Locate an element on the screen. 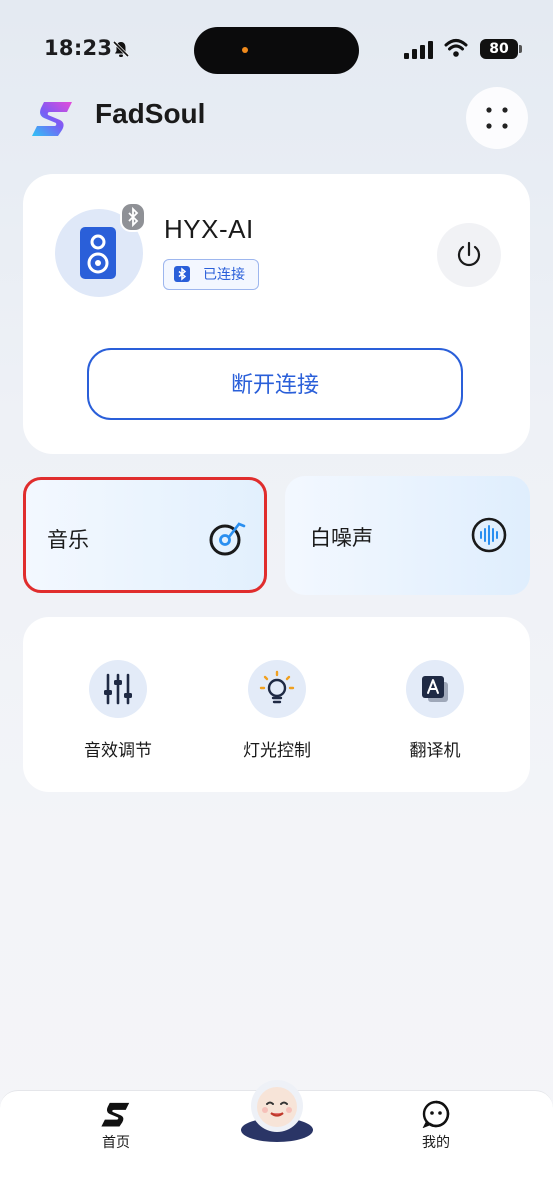 Image resolution: width=553 pixels, height=1201 pixels. speaker-icon is located at coordinates (98, 253).